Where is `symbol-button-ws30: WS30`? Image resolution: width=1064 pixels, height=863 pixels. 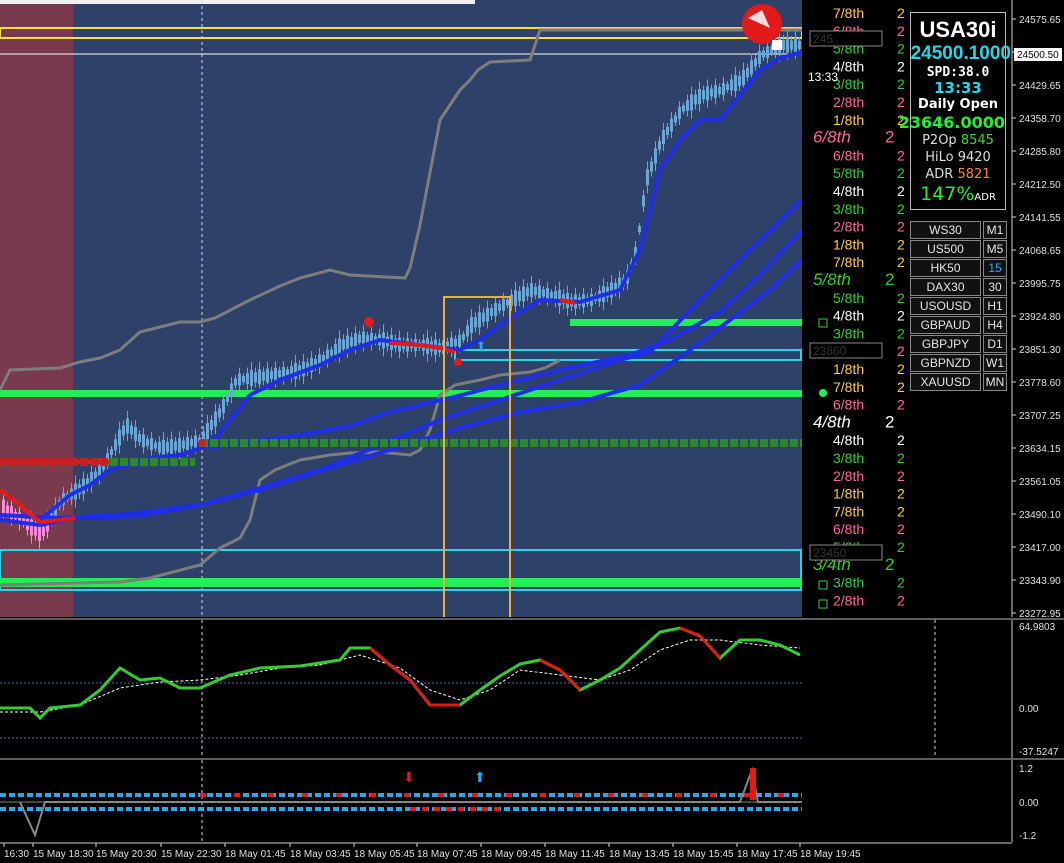 symbol-button-ws30: WS30 is located at coordinates (945, 230).